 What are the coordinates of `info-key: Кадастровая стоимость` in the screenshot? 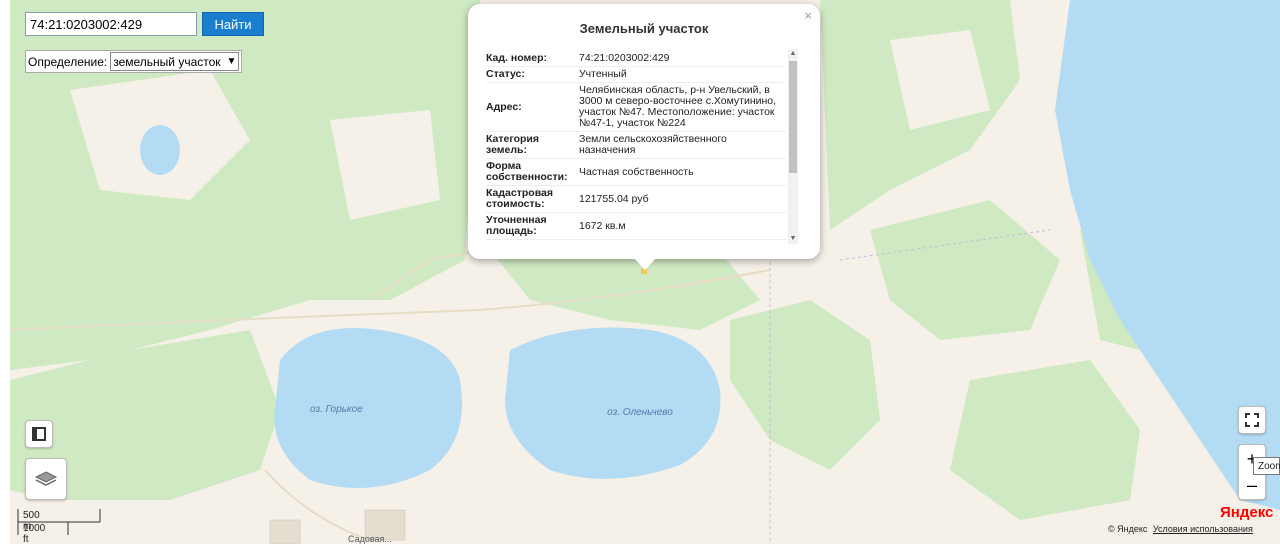 It's located at (519, 198).